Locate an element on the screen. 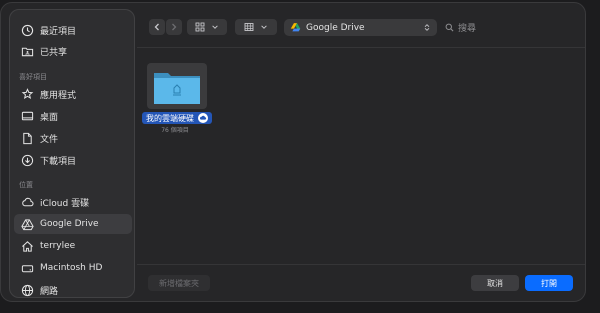  folder-item-count: 76 個項目 is located at coordinates (175, 130).